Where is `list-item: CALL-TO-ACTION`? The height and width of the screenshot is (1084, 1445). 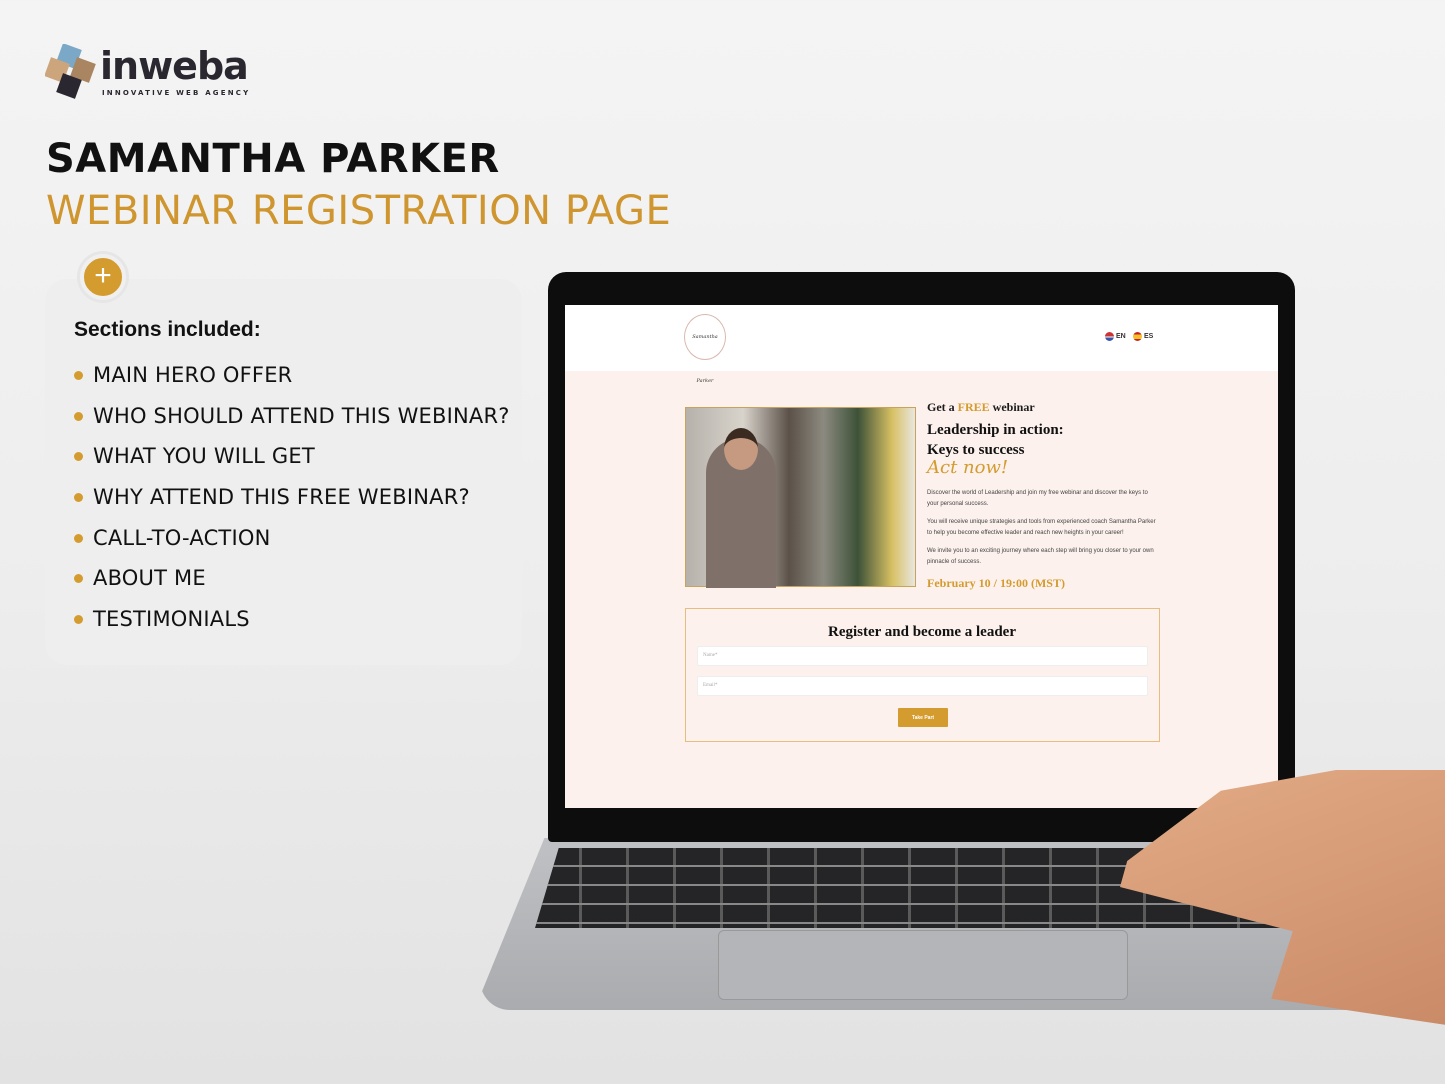 list-item: CALL-TO-ACTION is located at coordinates (292, 546).